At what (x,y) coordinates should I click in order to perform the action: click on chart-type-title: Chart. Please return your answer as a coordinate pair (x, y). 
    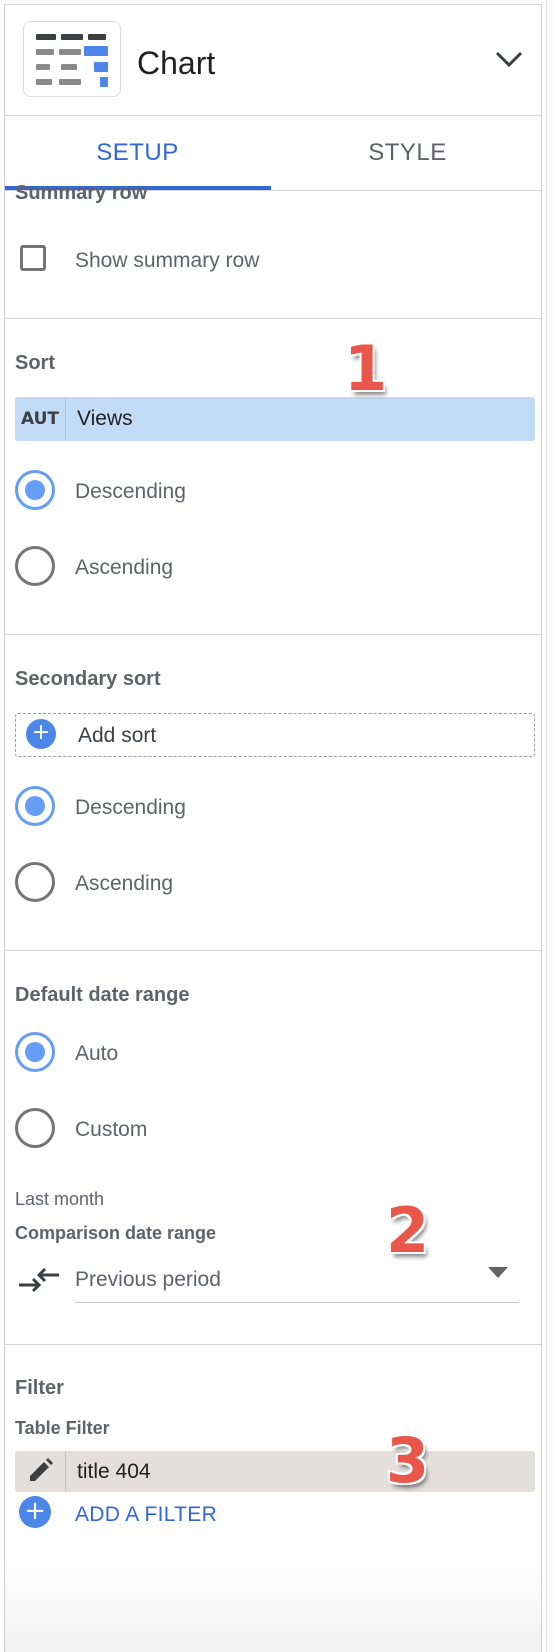
    Looking at the image, I should click on (176, 63).